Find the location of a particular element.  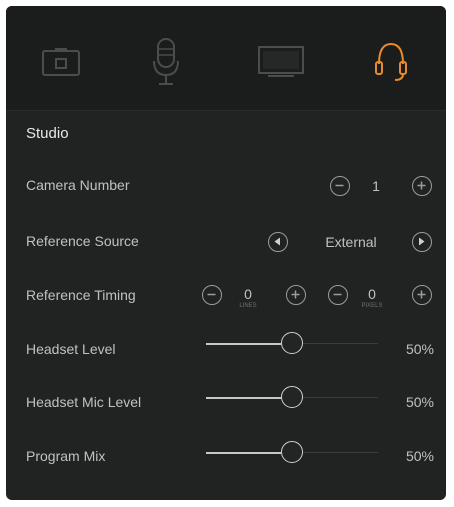

timing-pixels-value: 0 is located at coordinates (372, 294).